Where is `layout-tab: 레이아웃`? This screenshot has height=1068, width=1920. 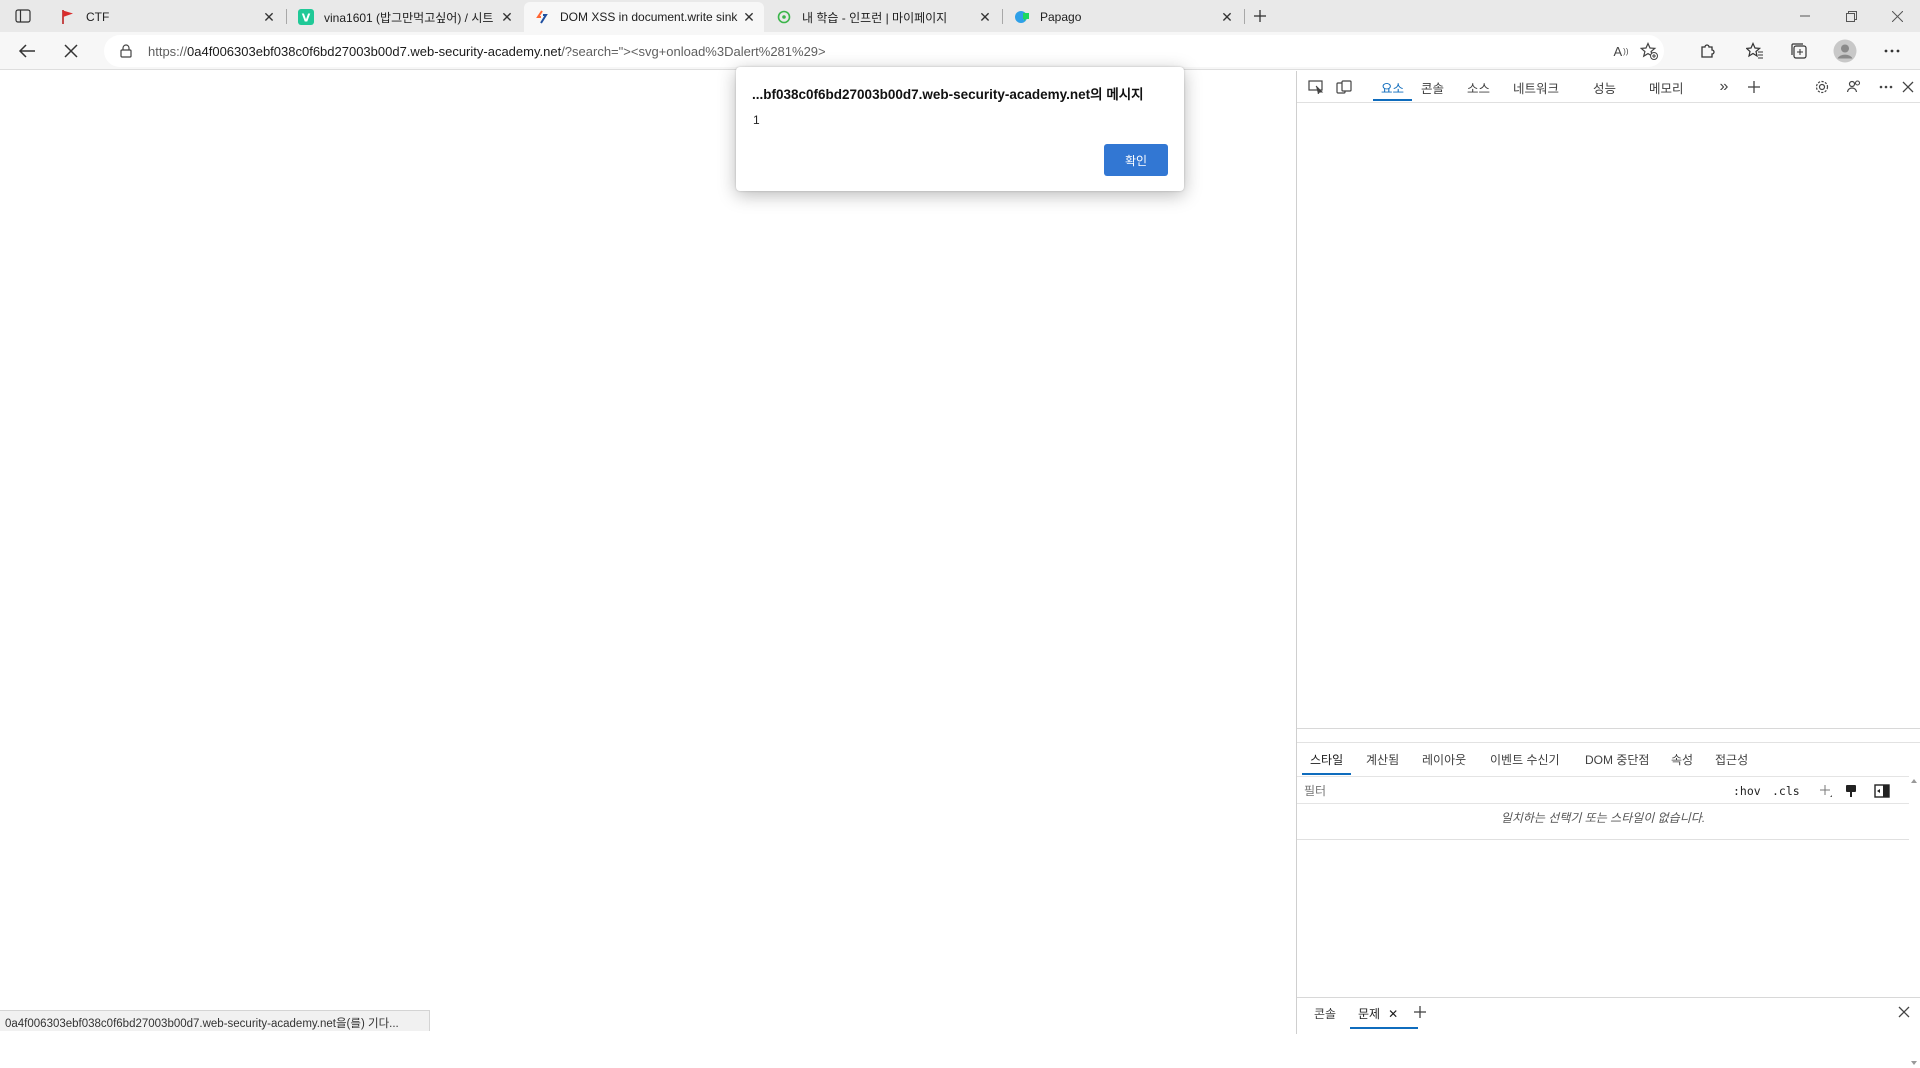
layout-tab: 레이아웃 is located at coordinates (1444, 759).